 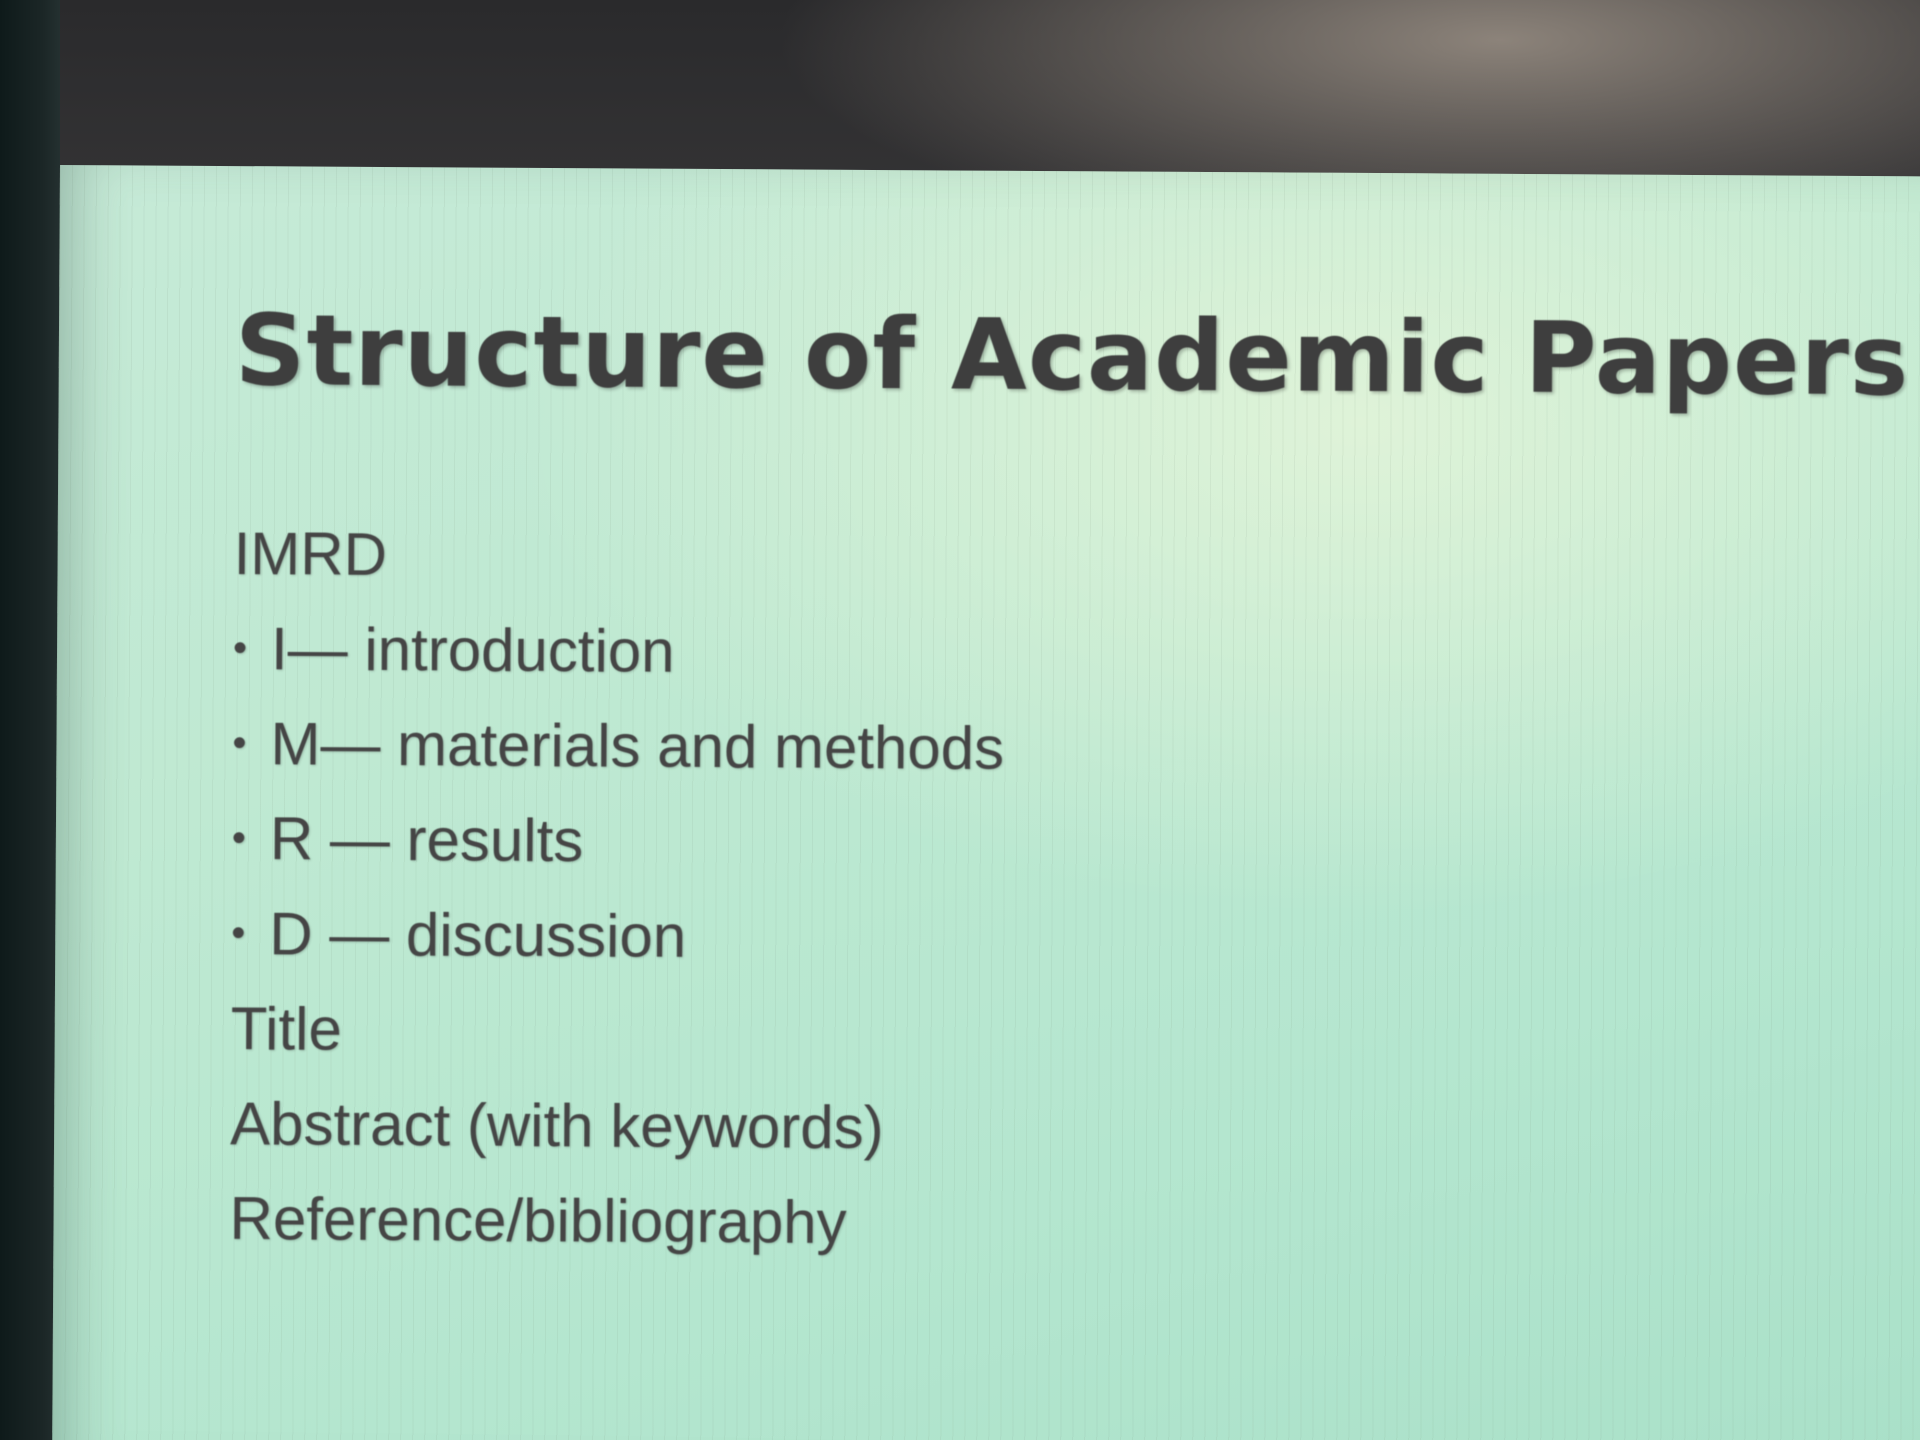 I want to click on bullet-item-introduction: • I— introduction, so click(x=619, y=651).